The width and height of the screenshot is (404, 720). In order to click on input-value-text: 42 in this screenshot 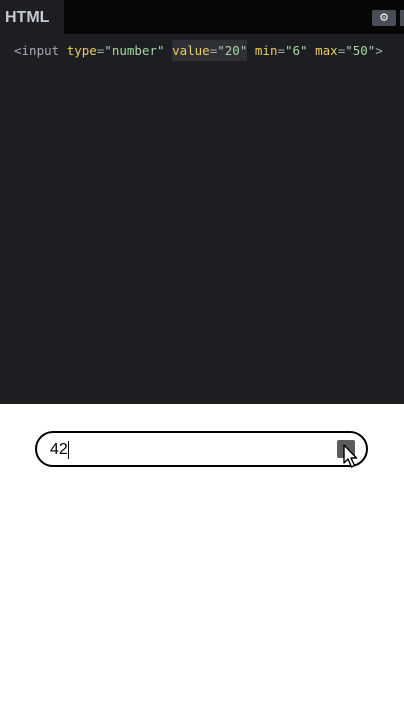, I will do `click(59, 449)`.